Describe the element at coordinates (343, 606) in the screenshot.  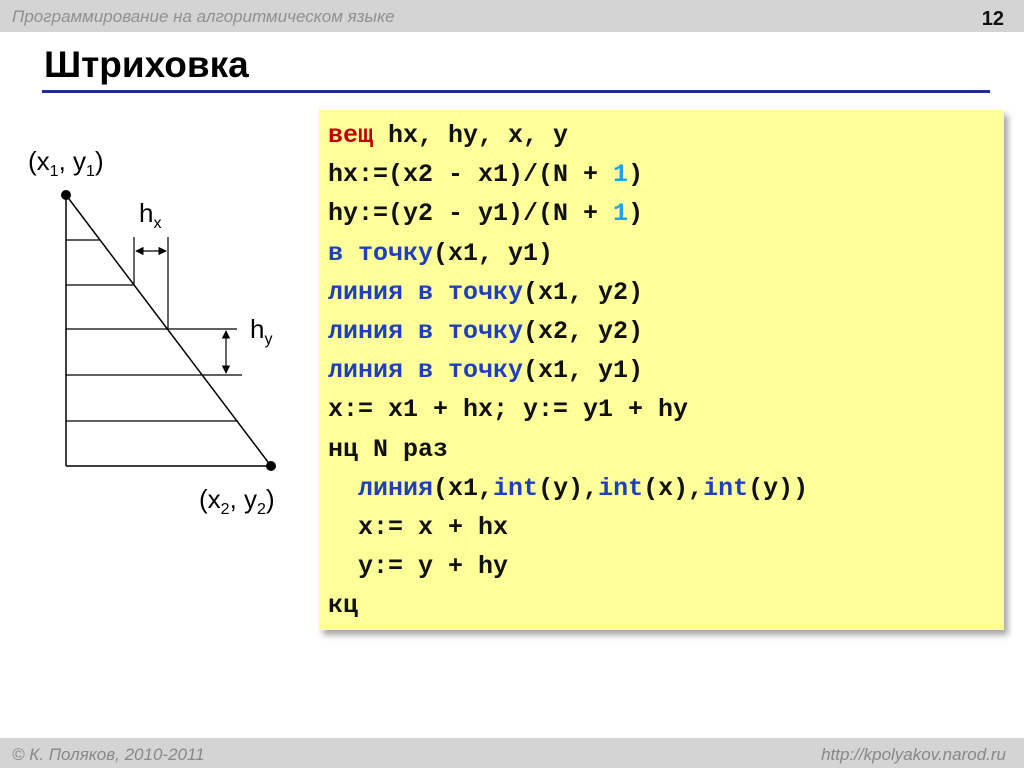
I see `code-line-13: кц` at that location.